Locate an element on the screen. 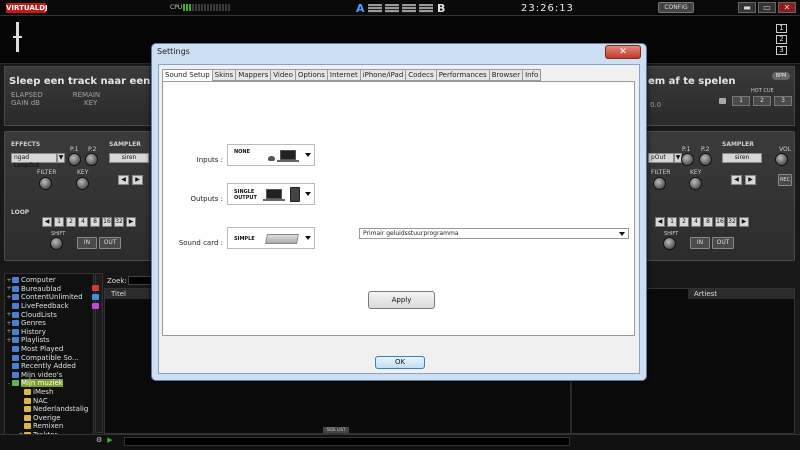 This screenshot has width=800, height=450. loop-2-button: 2 is located at coordinates (71, 222).